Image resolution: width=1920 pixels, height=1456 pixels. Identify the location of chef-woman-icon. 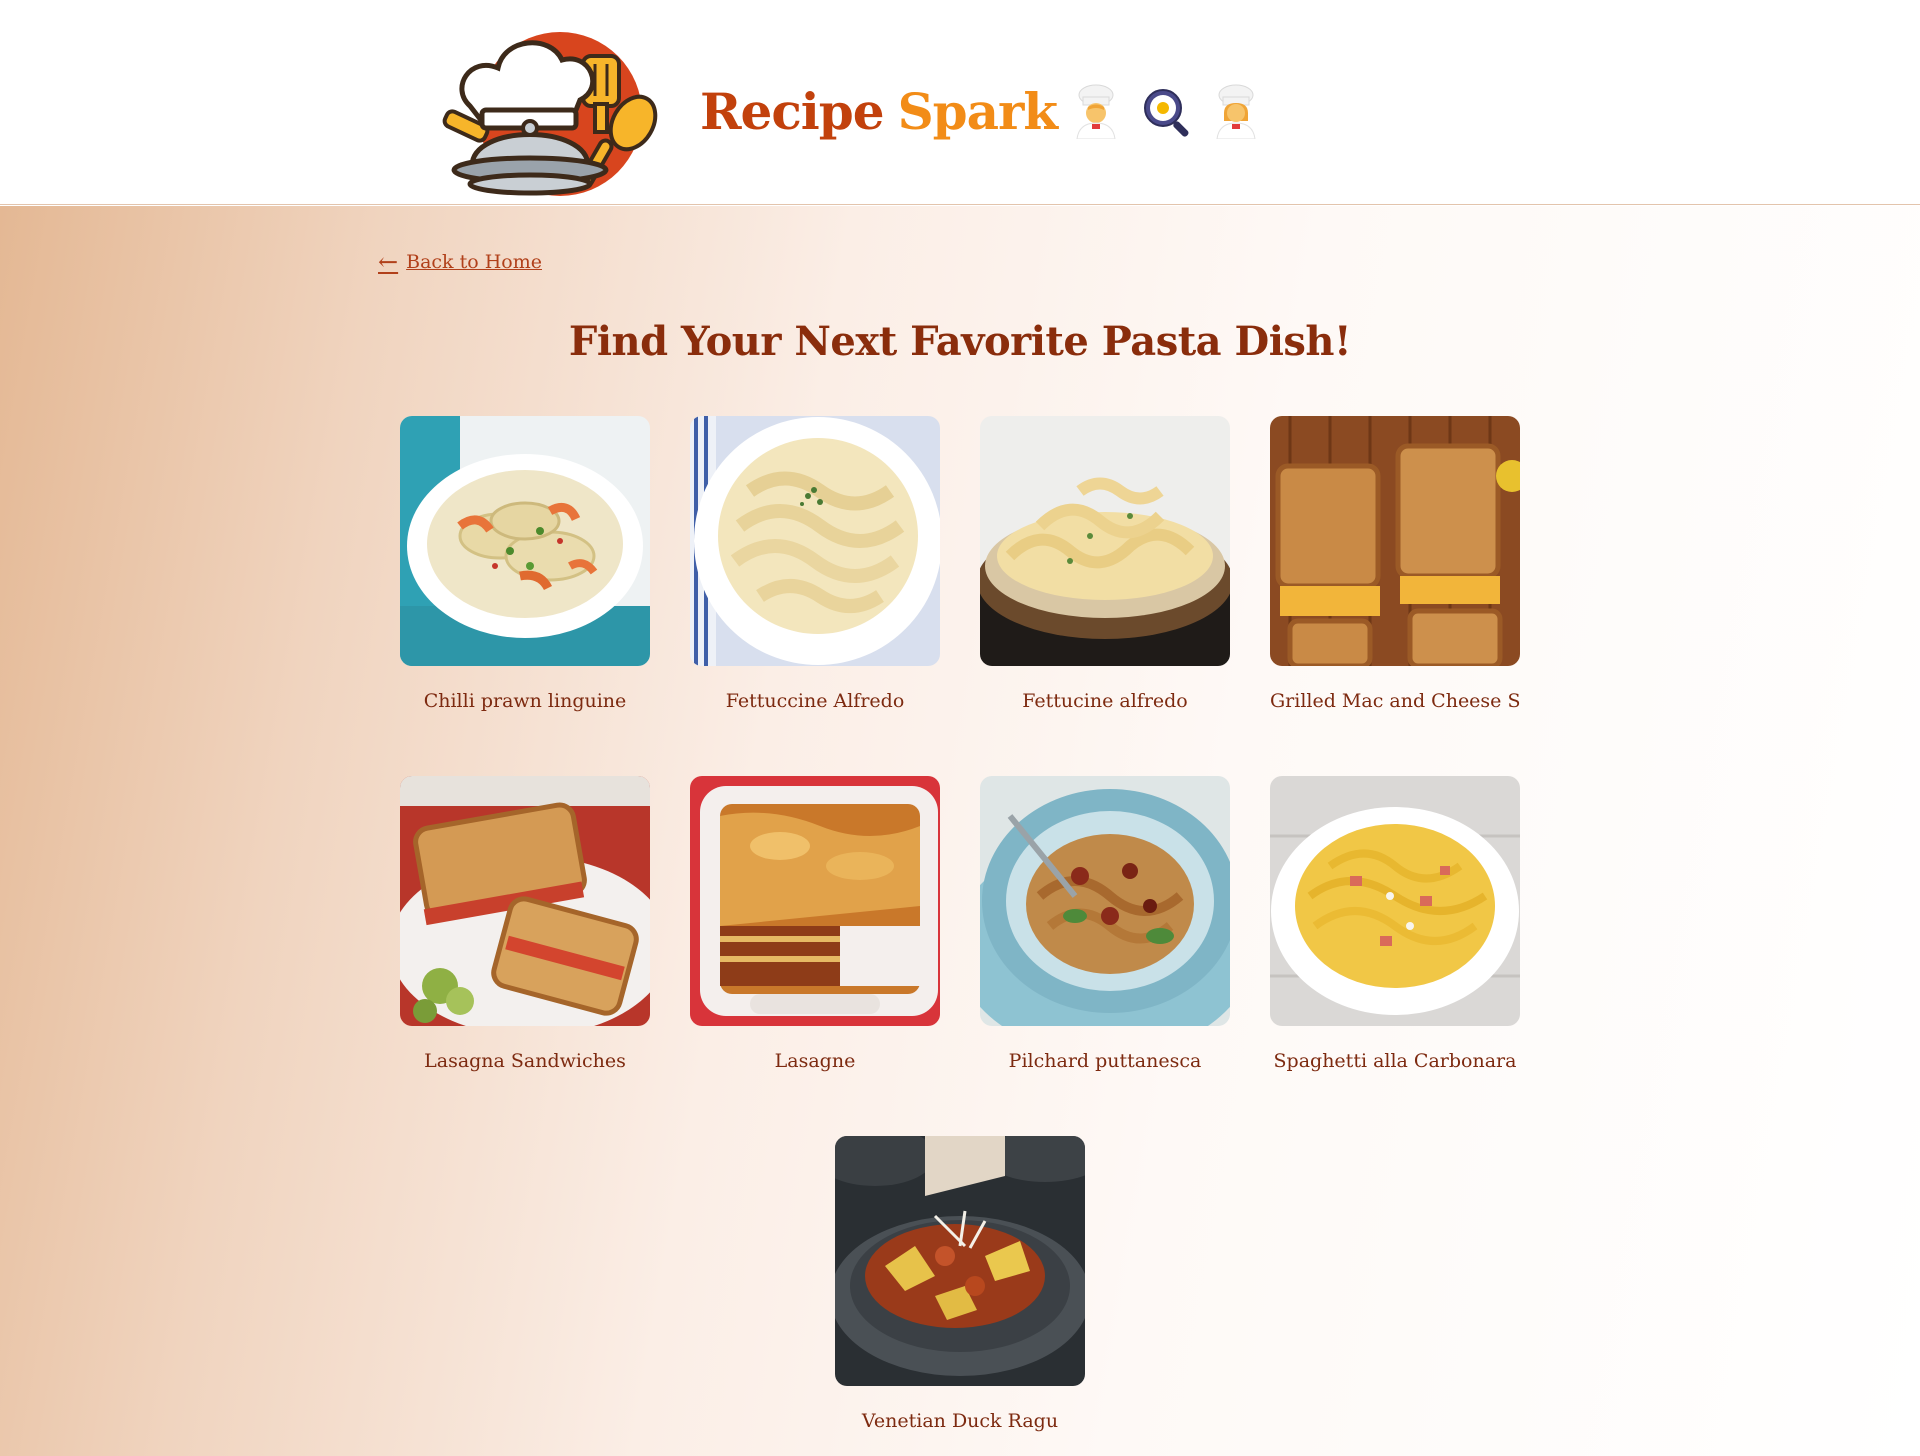
(1236, 111).